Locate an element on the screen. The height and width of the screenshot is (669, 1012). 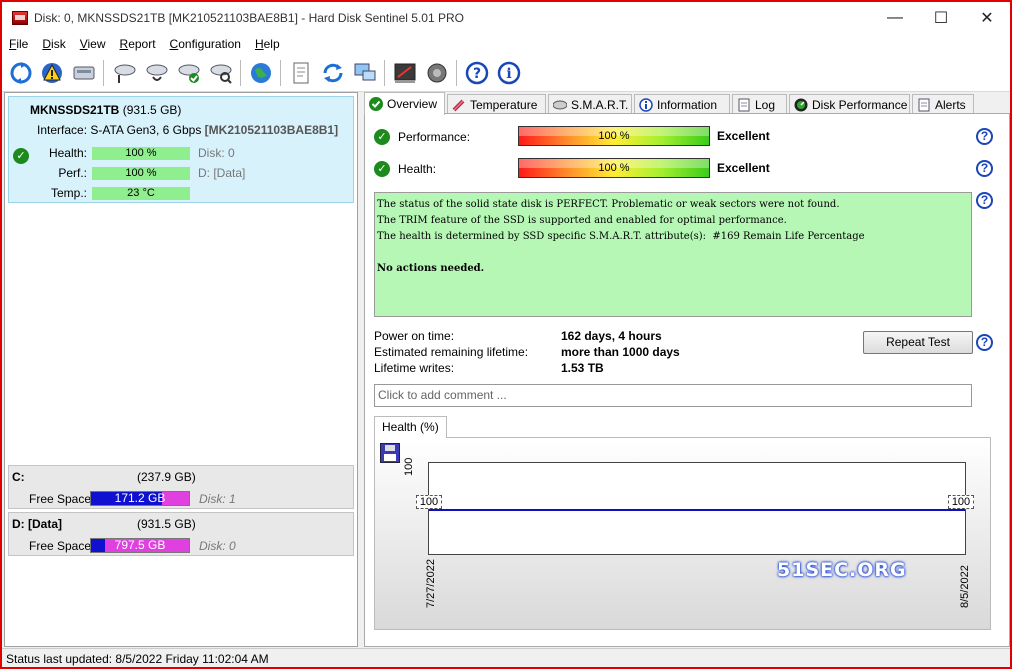
alerts-document-icon is located at coordinates (924, 105).